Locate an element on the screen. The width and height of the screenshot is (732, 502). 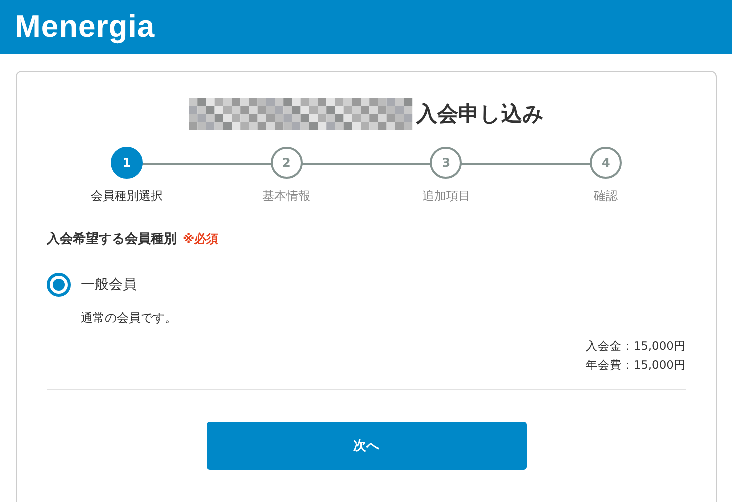
option-description: 通常の会員です。 is located at coordinates (129, 318).